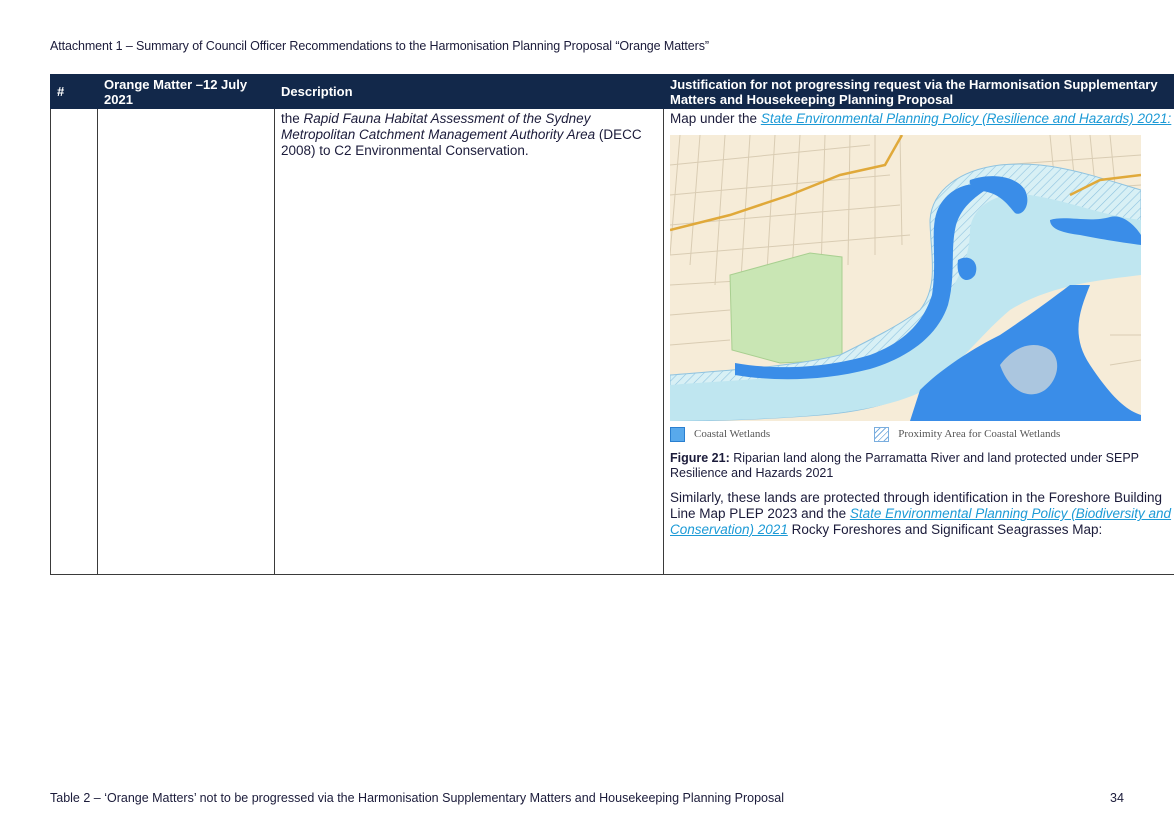 The width and height of the screenshot is (1174, 830). Describe the element at coordinates (74, 341) in the screenshot. I see `cell-number` at that location.